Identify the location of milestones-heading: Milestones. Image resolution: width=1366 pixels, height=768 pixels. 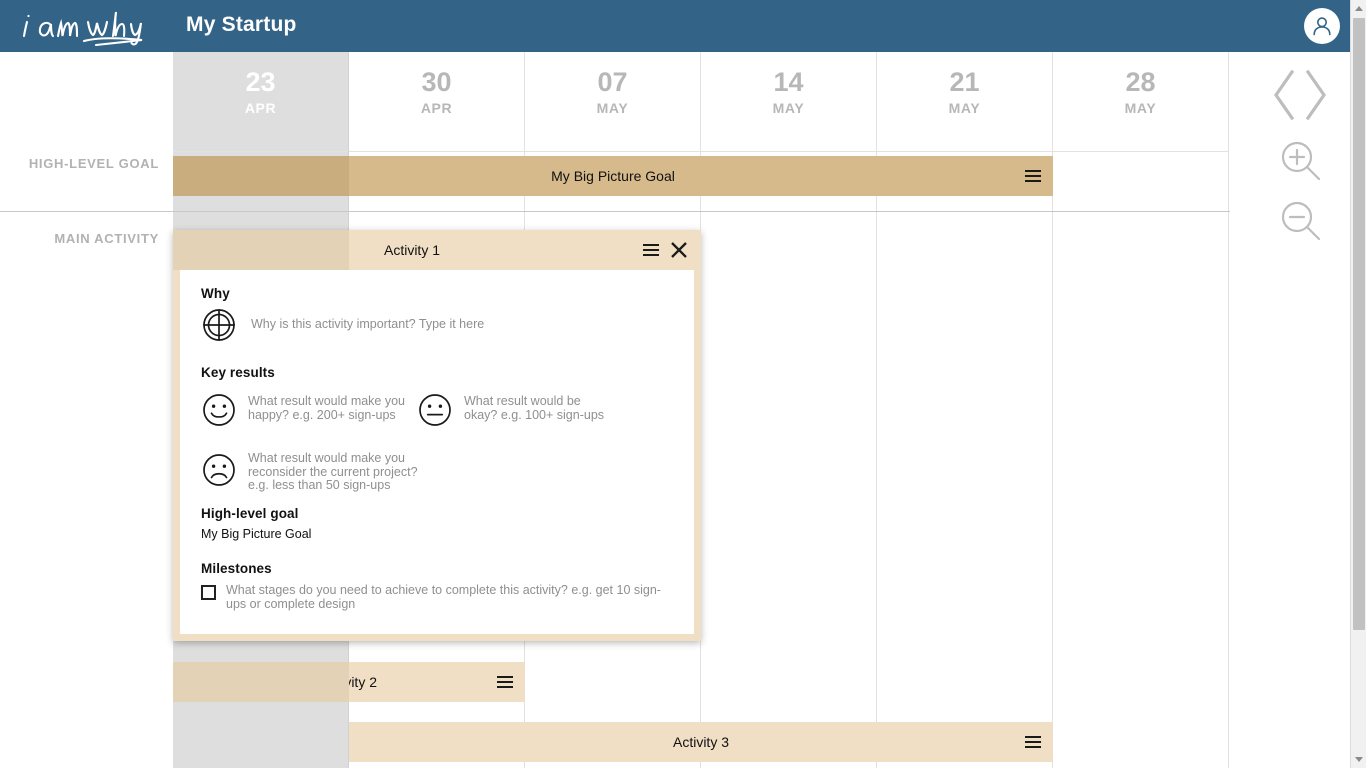
(236, 568).